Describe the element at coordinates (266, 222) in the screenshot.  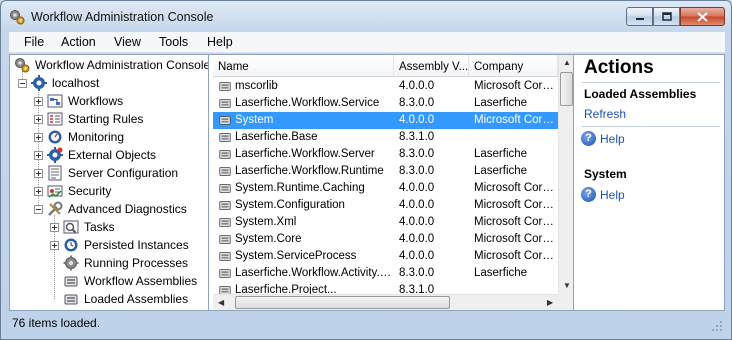
I see `cell-name: System.Xml` at that location.